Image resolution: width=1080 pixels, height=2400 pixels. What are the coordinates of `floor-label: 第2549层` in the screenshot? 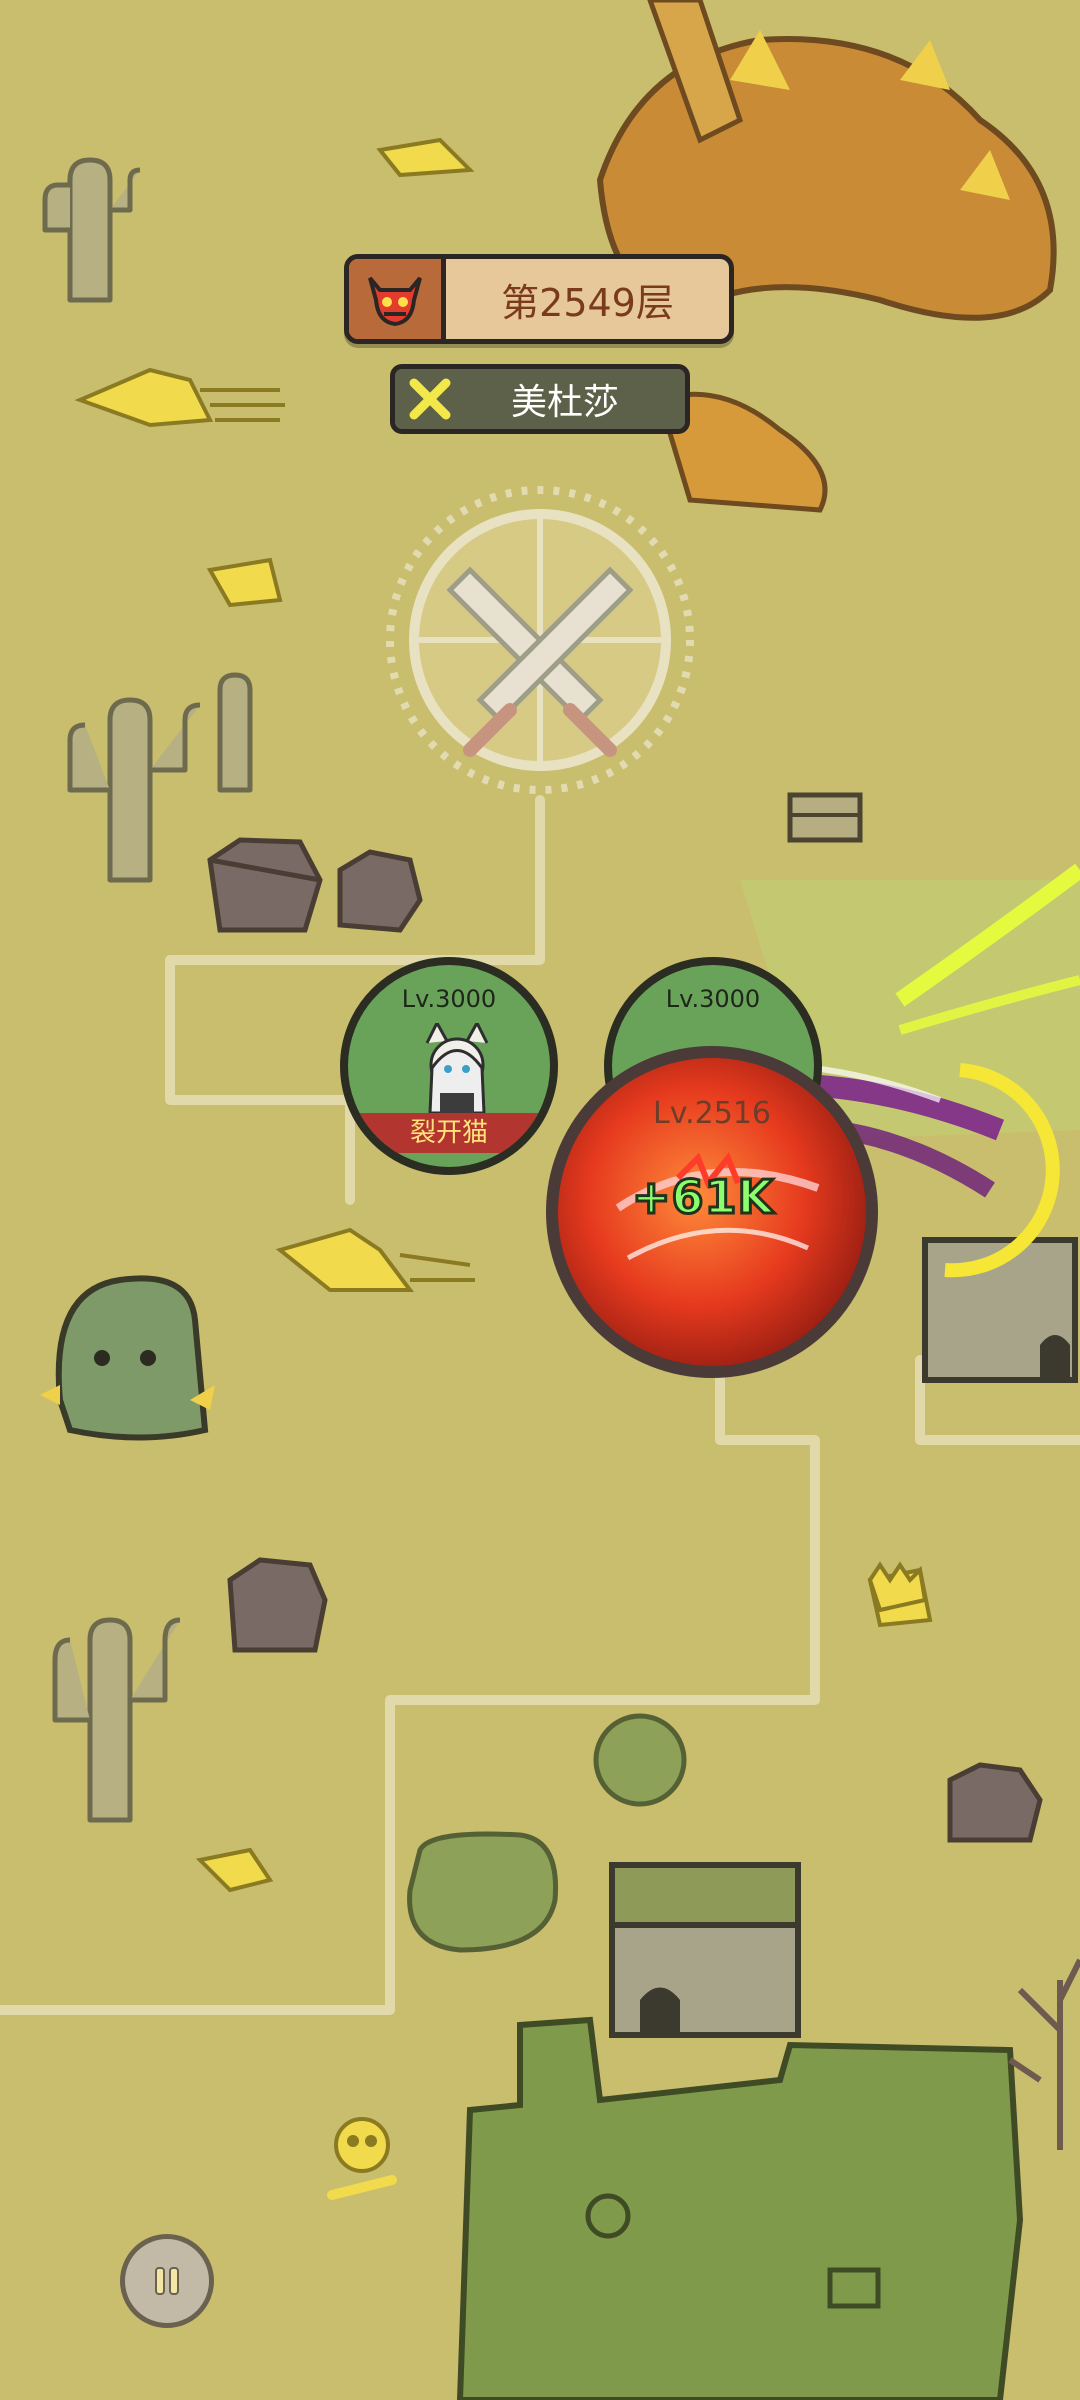 It's located at (587, 302).